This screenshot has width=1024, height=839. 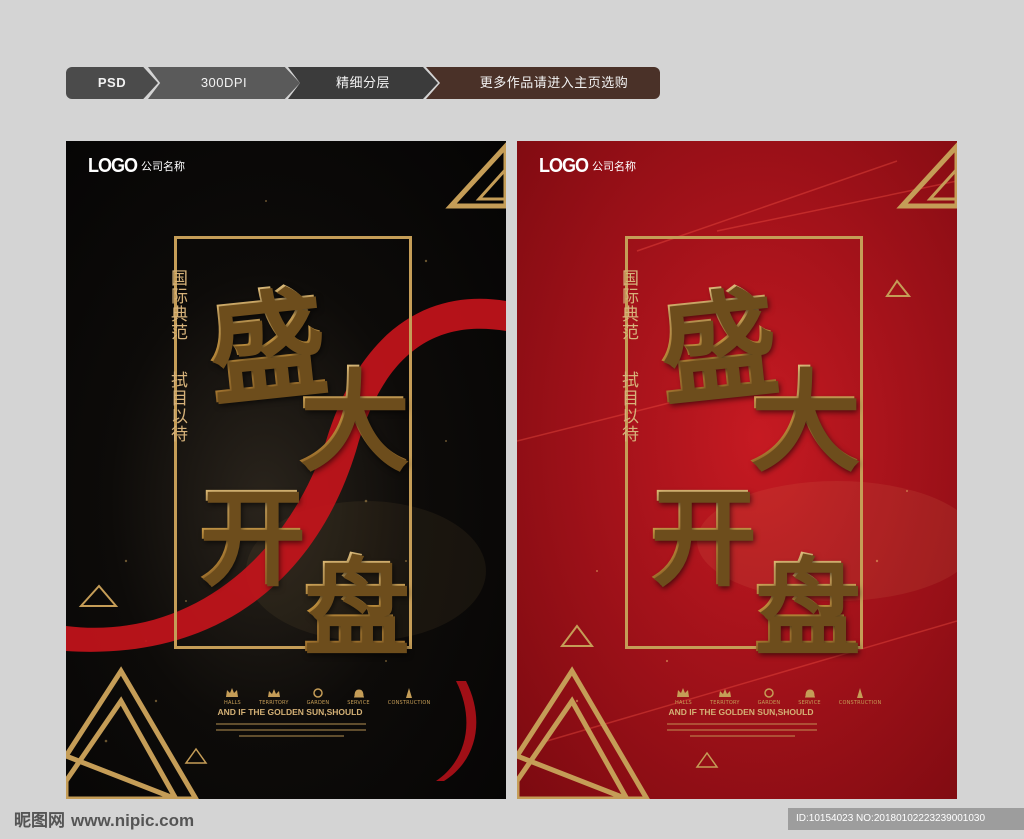 I want to click on breadcrumb-more-works: 更多作品请进入主页选购, so click(x=543, y=83).